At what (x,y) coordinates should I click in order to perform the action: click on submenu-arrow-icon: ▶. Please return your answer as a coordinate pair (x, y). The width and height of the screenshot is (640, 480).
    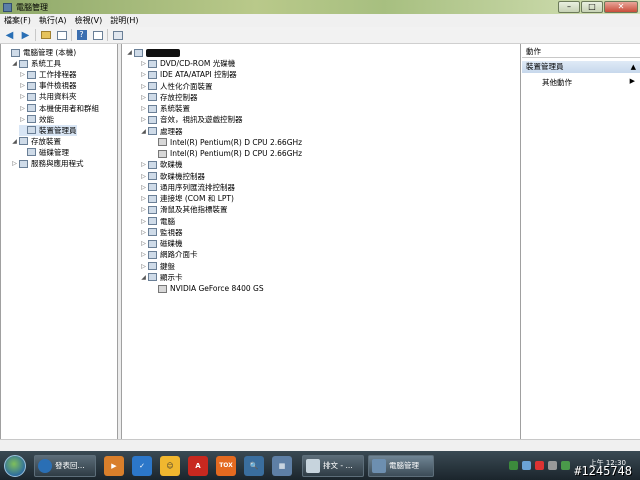
    Looking at the image, I should click on (632, 81).